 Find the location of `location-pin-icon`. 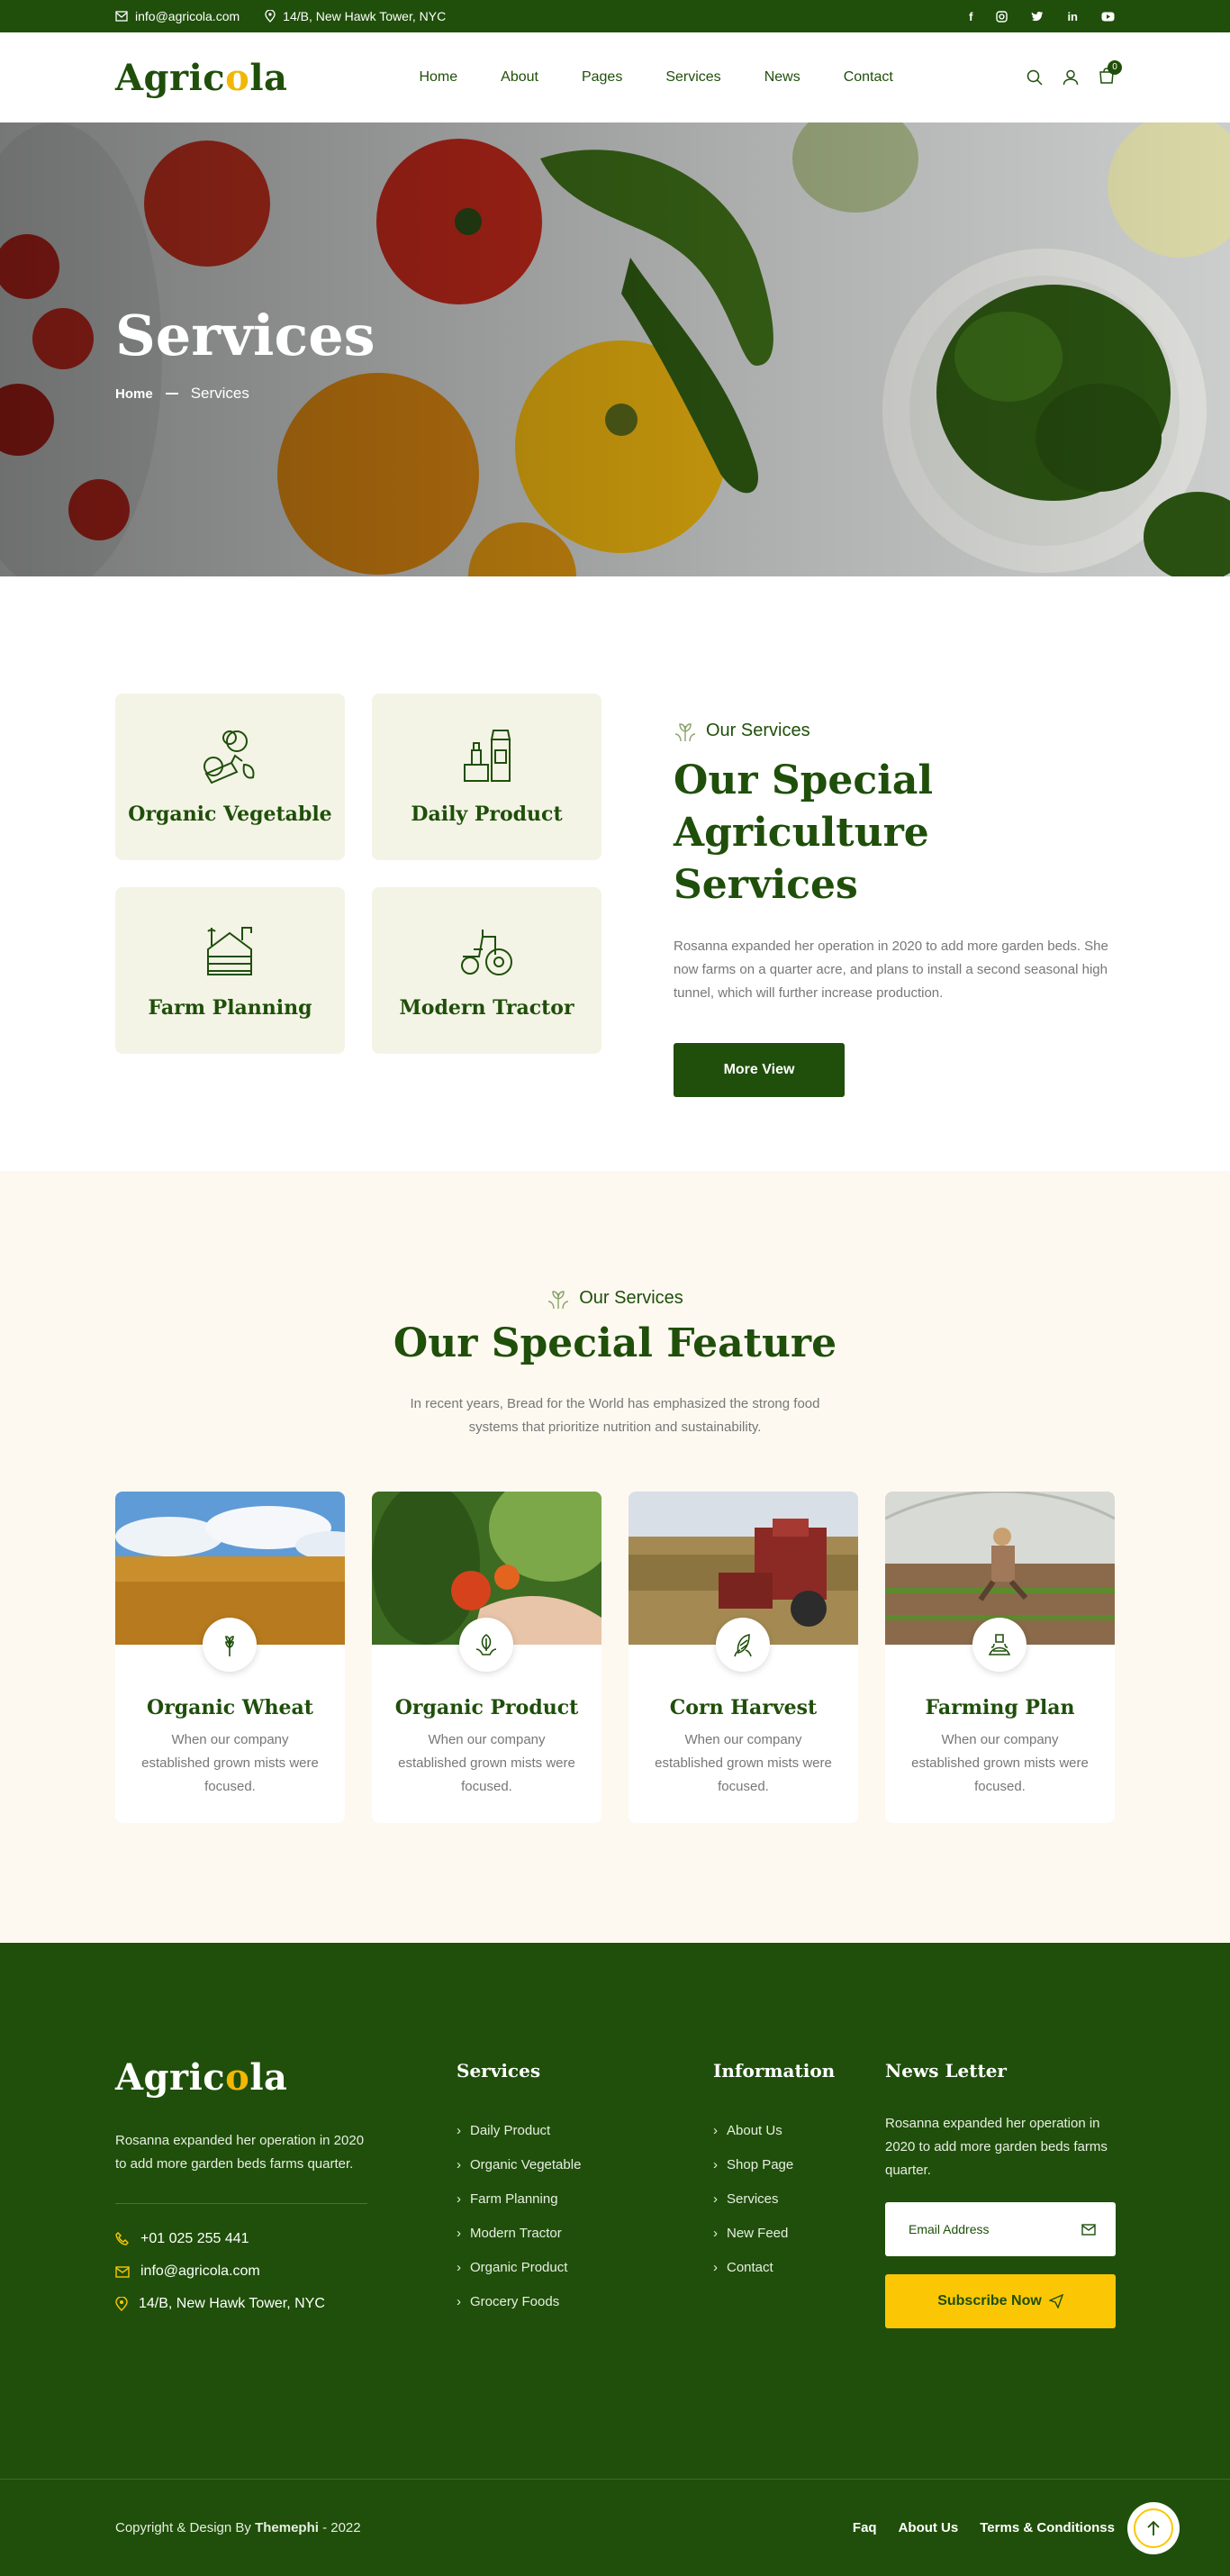

location-pin-icon is located at coordinates (270, 16).